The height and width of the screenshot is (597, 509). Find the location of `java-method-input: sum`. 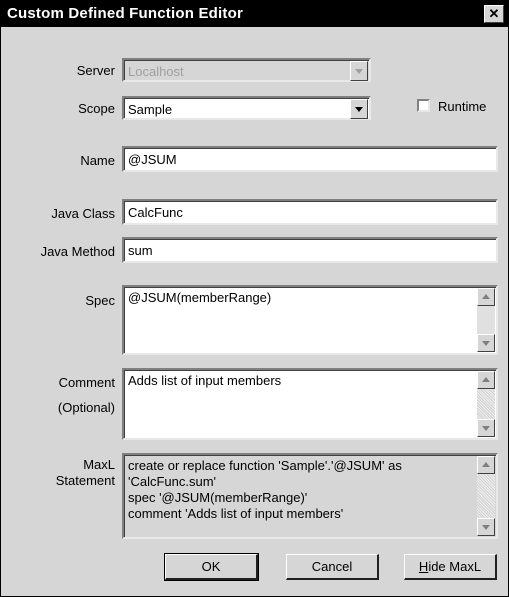

java-method-input: sum is located at coordinates (310, 250).